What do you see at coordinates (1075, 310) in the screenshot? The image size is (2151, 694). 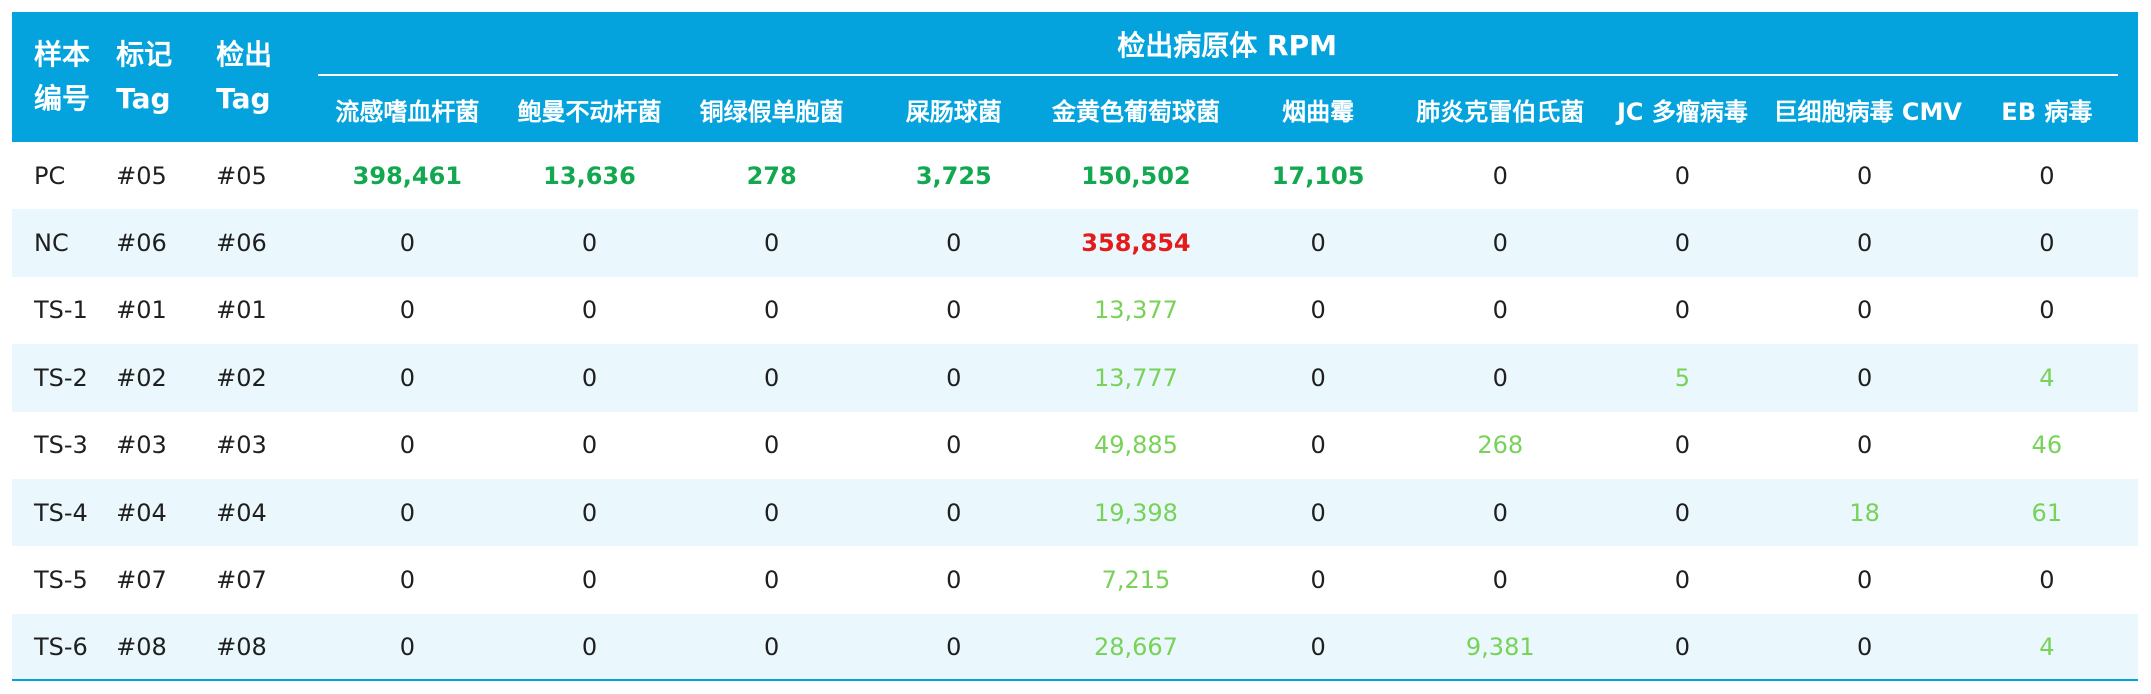 I see `table-row: TS-1 #01 #01 0 0 0 0 13,377 0 0 0 0 0` at bounding box center [1075, 310].